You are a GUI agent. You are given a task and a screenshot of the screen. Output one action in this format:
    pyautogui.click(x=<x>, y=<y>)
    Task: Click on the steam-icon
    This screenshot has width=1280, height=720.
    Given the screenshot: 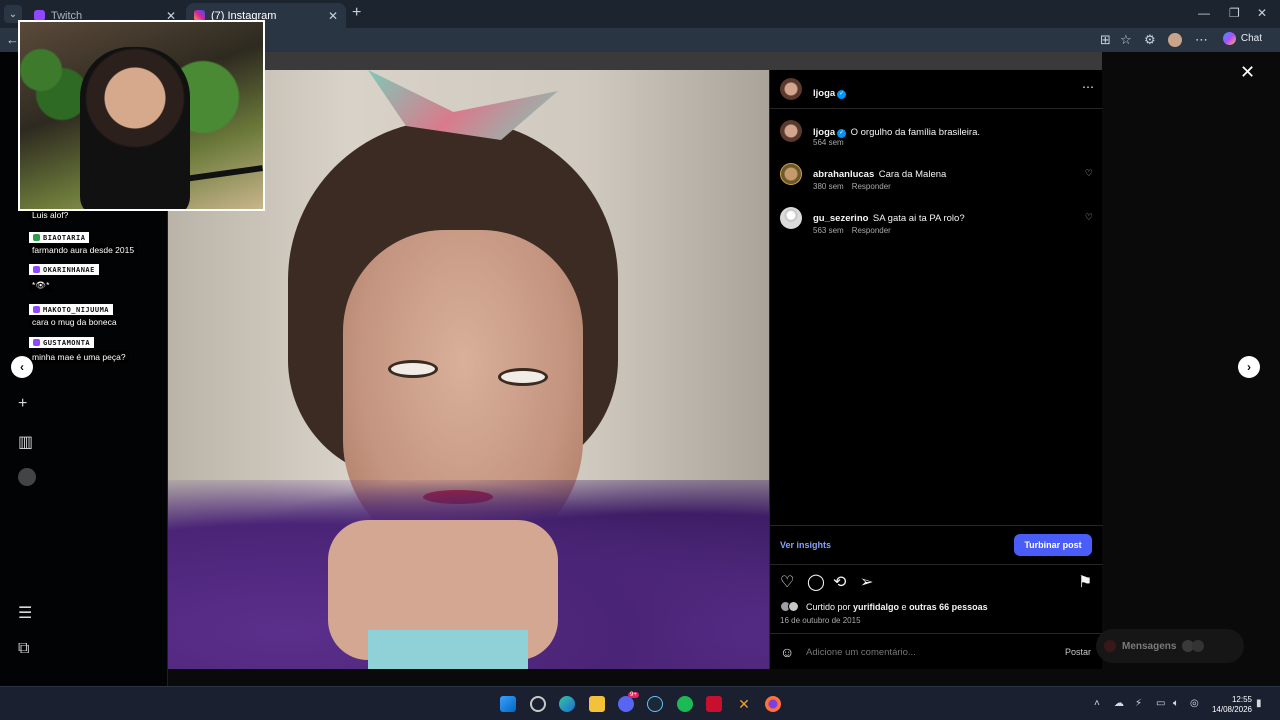 What is the action you would take?
    pyautogui.click(x=655, y=704)
    